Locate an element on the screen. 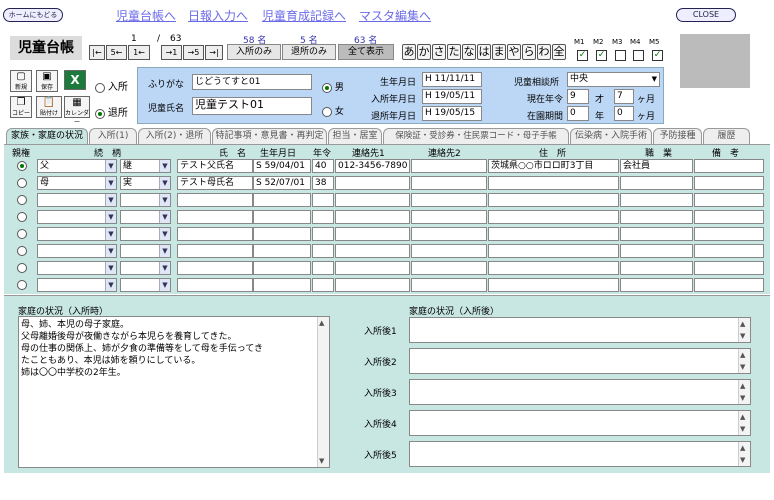 Image resolution: width=774 pixels, height=500 pixels. next-button: →1 is located at coordinates (171, 52).